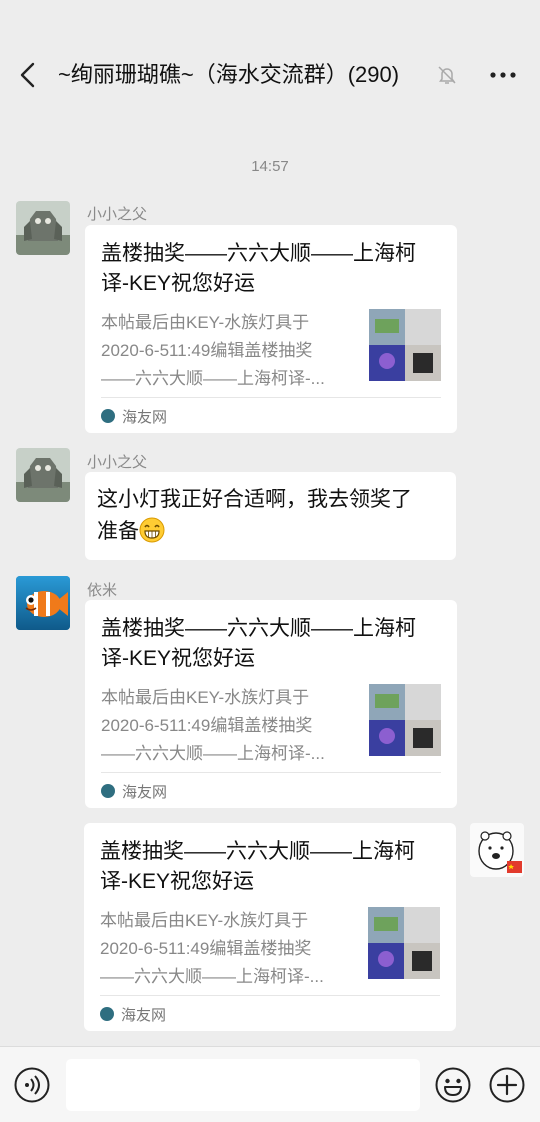  Describe the element at coordinates (29, 75) in the screenshot. I see `back-arrow-icon` at that location.